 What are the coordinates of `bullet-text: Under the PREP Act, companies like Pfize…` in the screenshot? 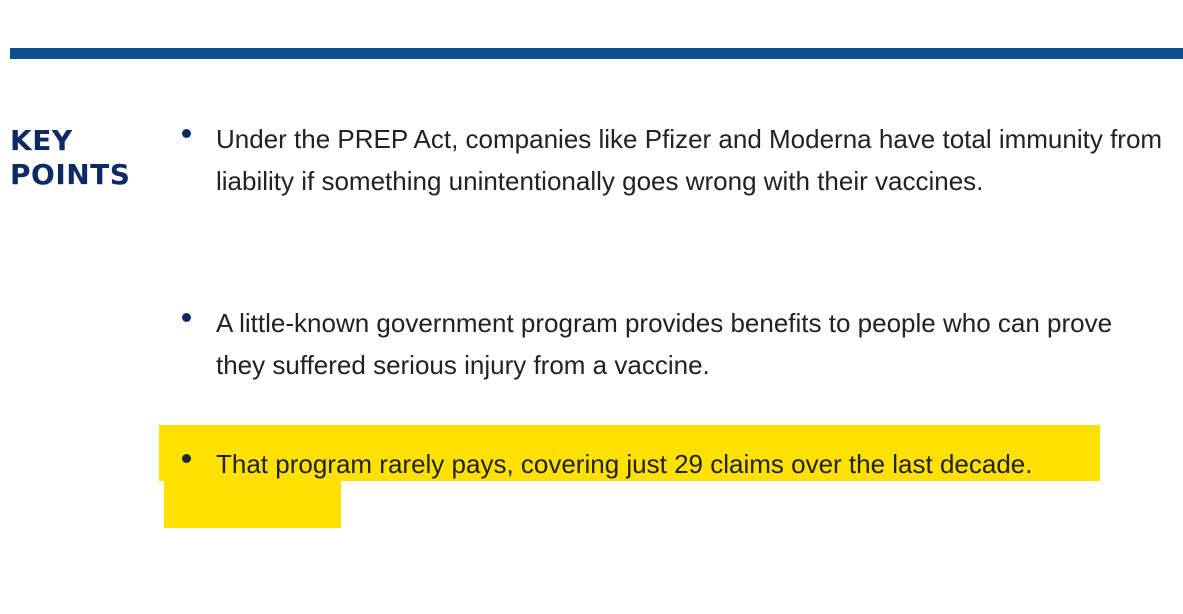 It's located at (689, 160).